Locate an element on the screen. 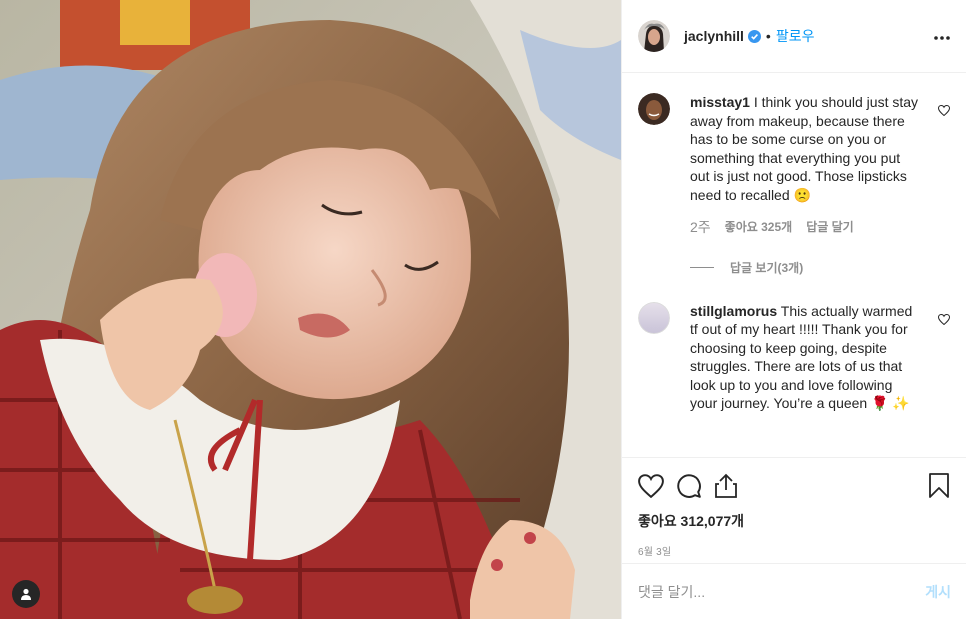  action-icons-bar is located at coordinates (794, 486).